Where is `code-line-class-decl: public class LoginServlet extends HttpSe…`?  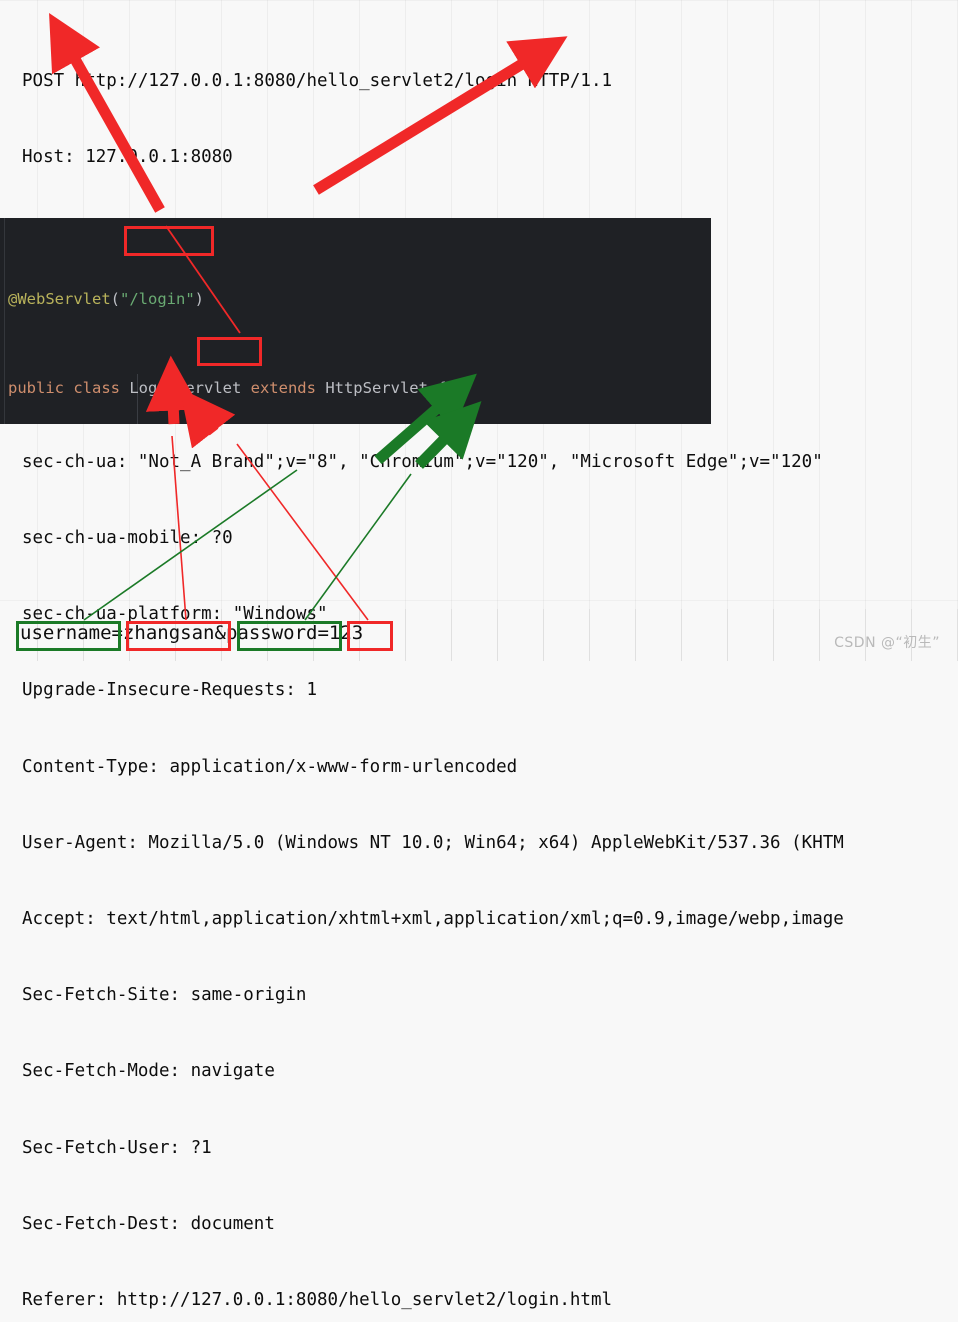 code-line-class-decl: public class LoginServlet extends HttpSe… is located at coordinates (330, 389).